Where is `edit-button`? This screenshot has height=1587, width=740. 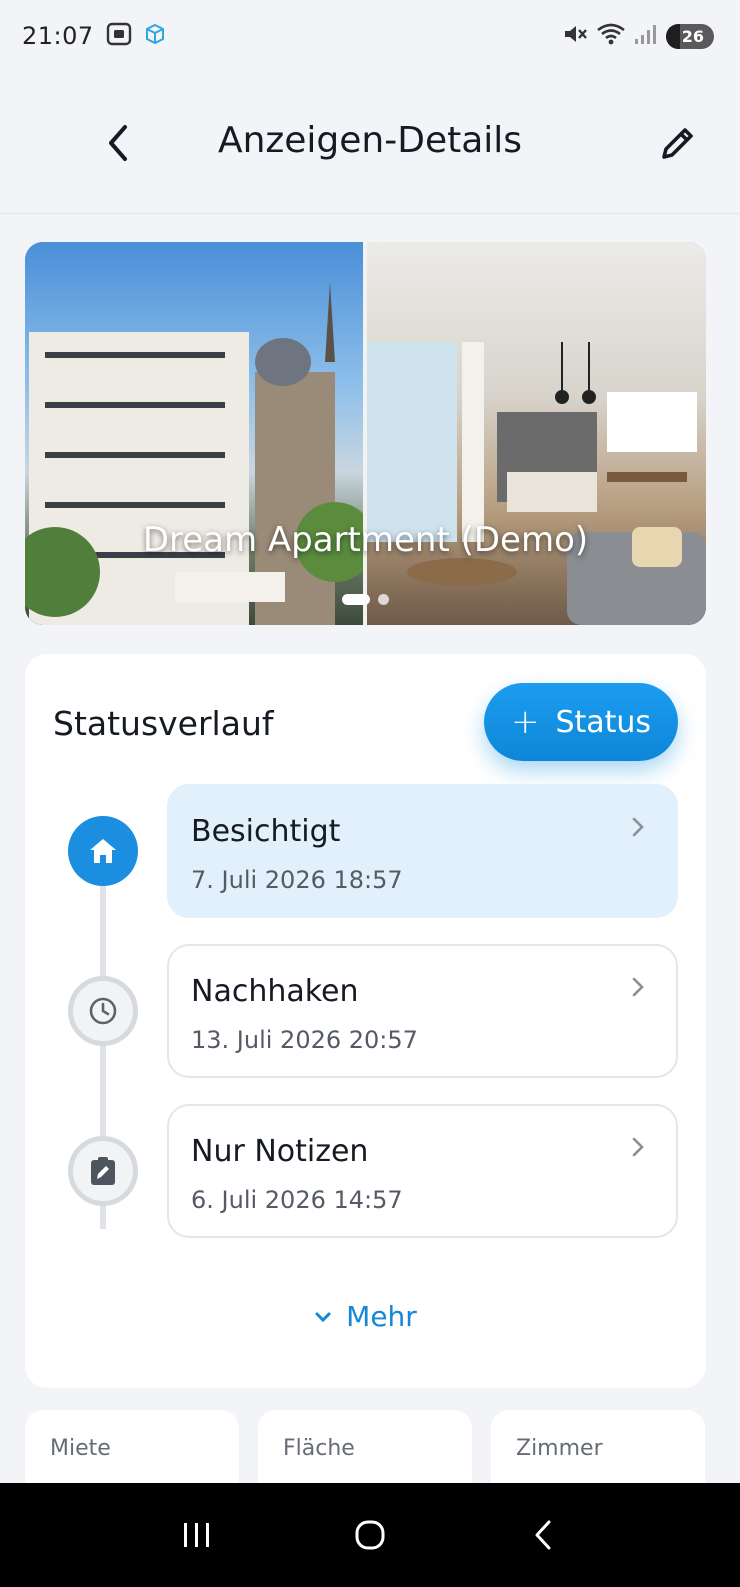 edit-button is located at coordinates (678, 143).